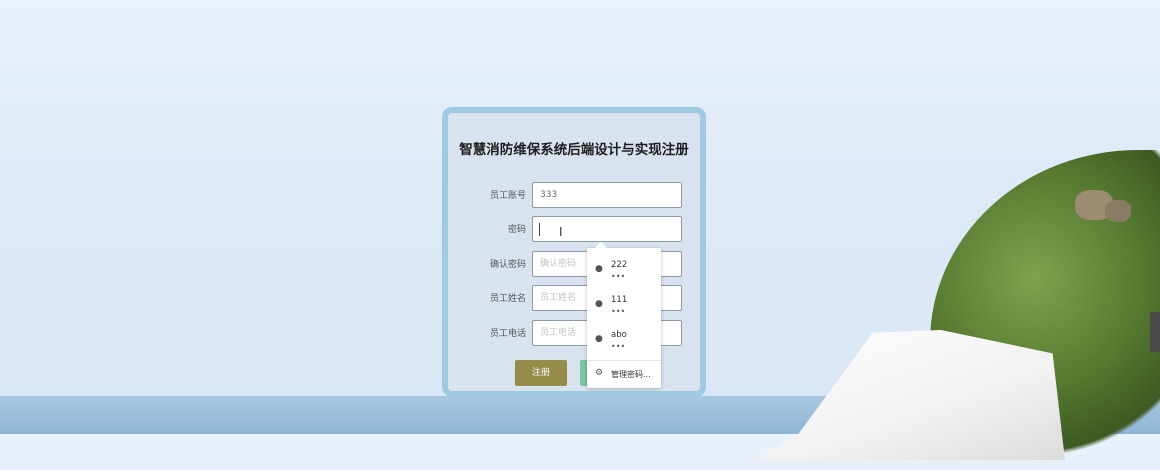  Describe the element at coordinates (516, 230) in the screenshot. I see `password-label: 密码` at that location.